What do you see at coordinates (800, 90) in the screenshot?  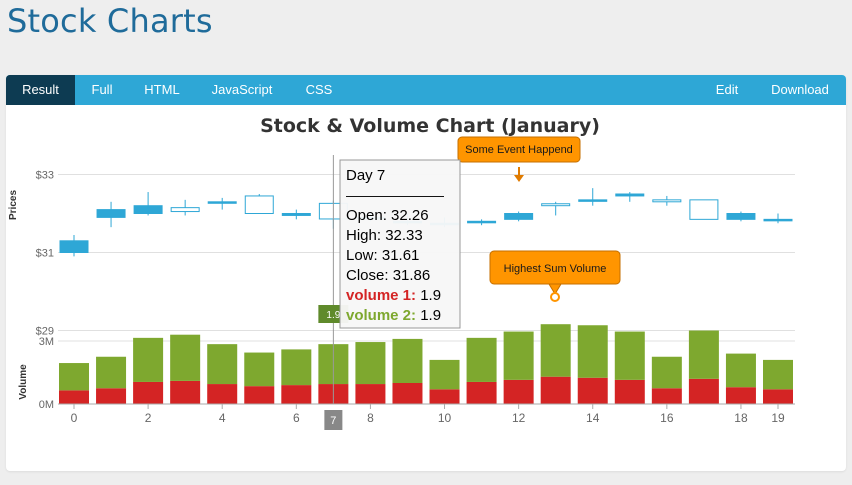 I see `tab-download: Download` at bounding box center [800, 90].